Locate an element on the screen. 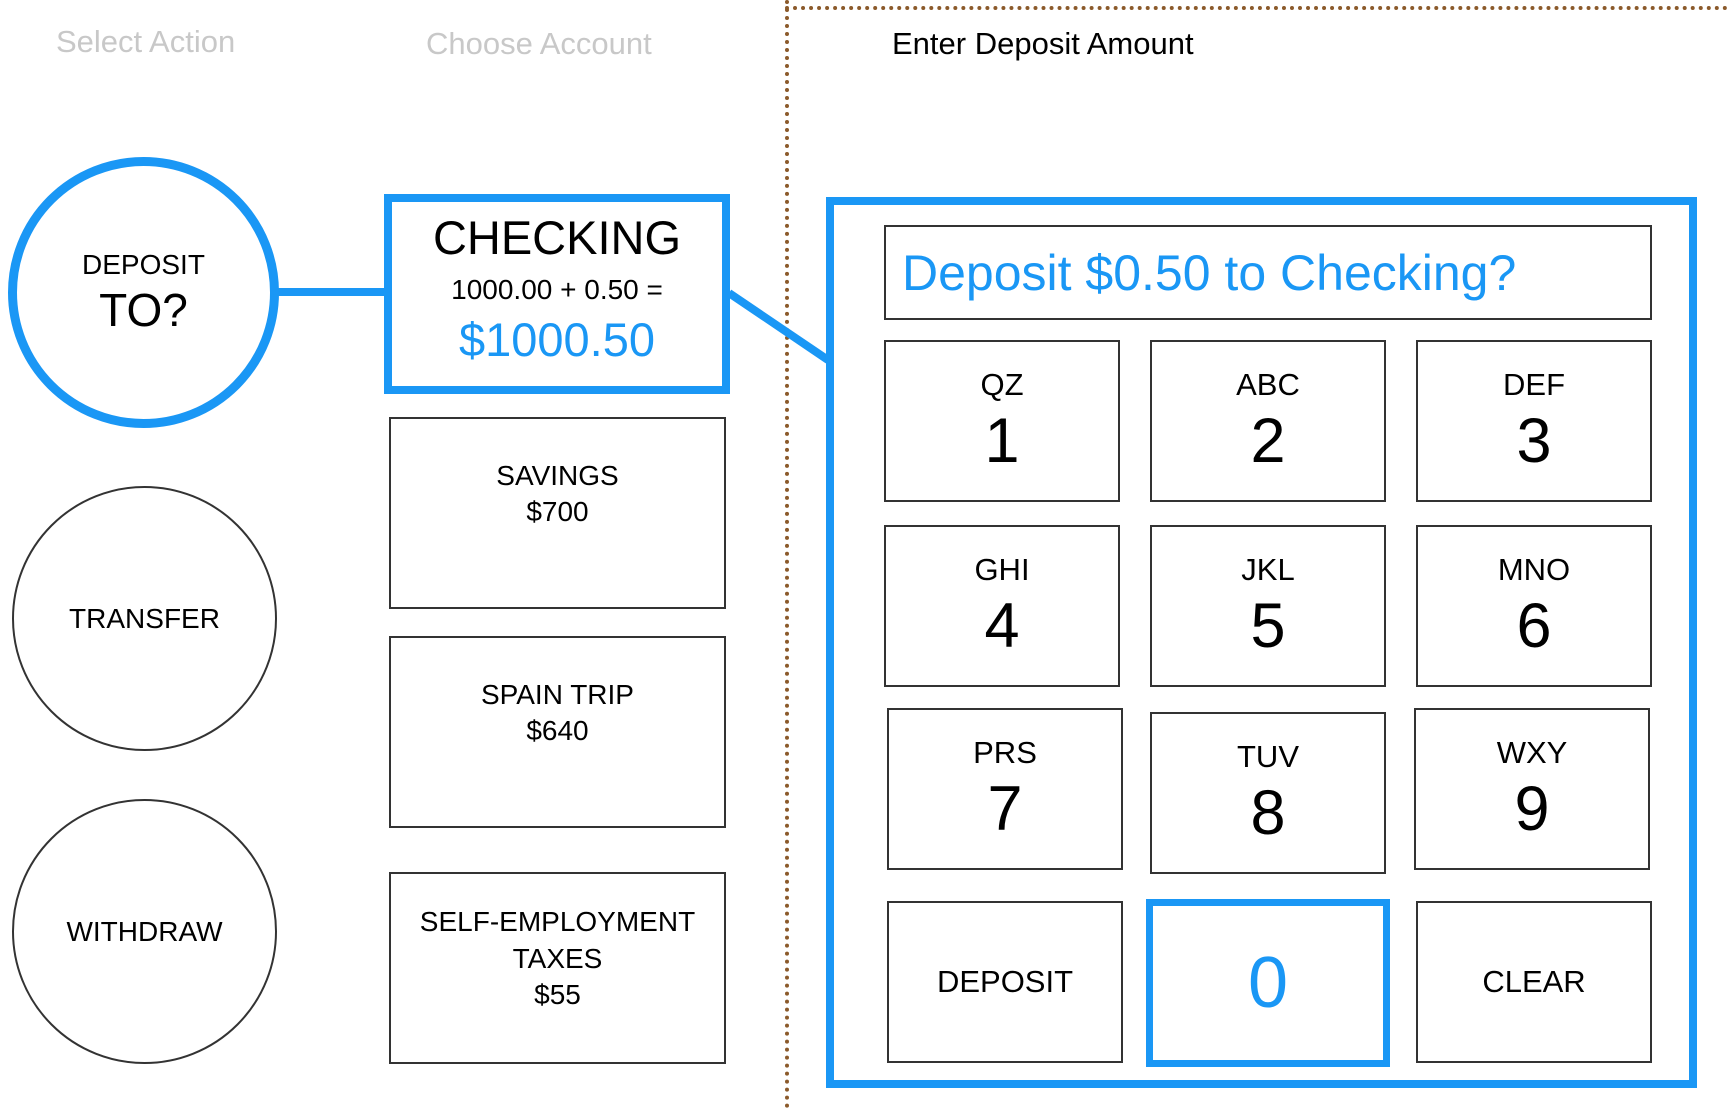  key-2-letters: ABC is located at coordinates (1268, 384).